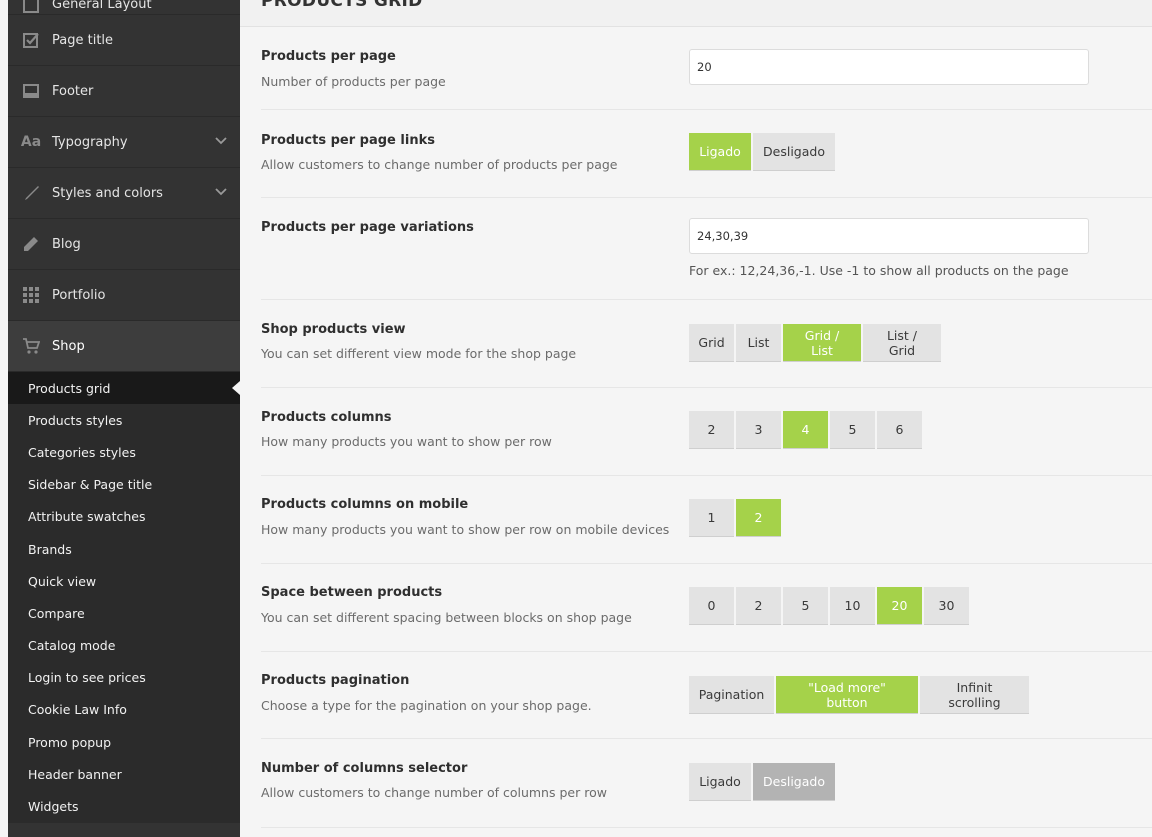 The width and height of the screenshot is (1152, 837). What do you see at coordinates (31, 193) in the screenshot?
I see `brush-icon` at bounding box center [31, 193].